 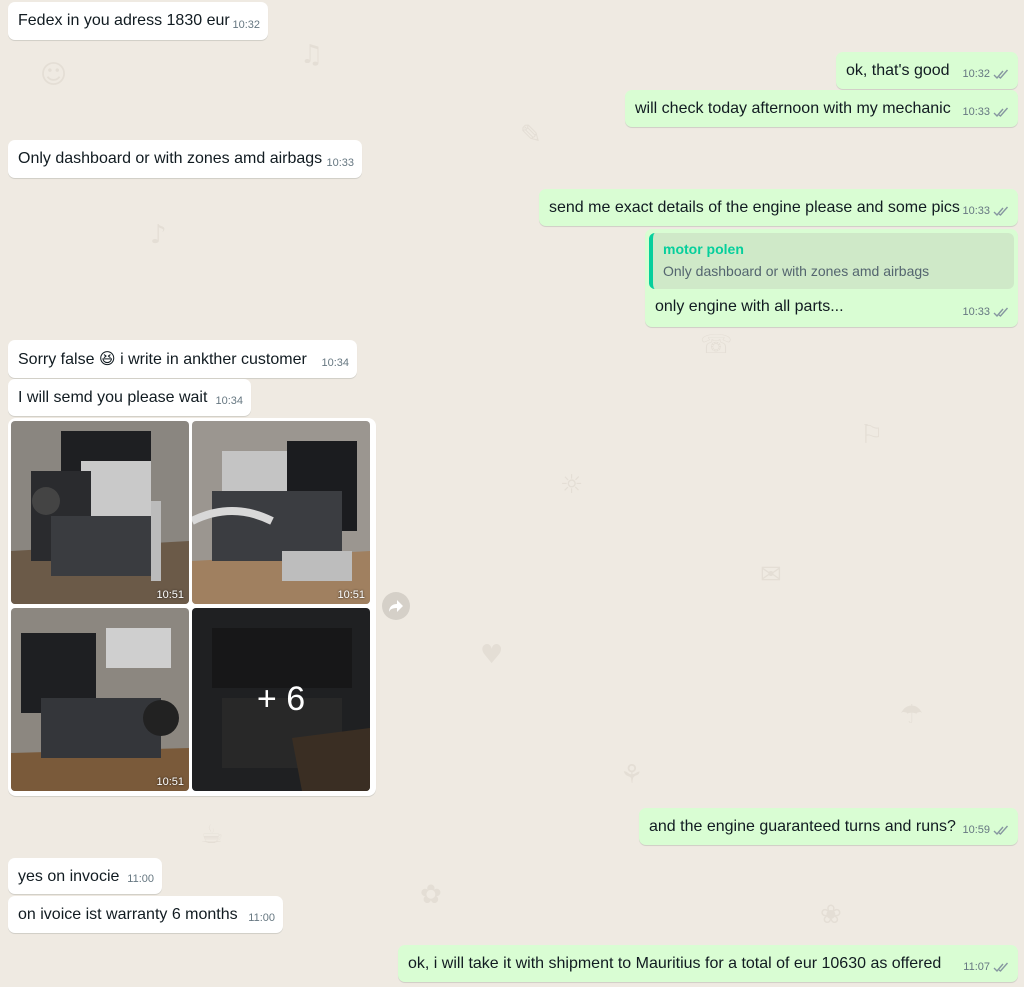 I want to click on message-meta: 10:32, so click(x=986, y=74).